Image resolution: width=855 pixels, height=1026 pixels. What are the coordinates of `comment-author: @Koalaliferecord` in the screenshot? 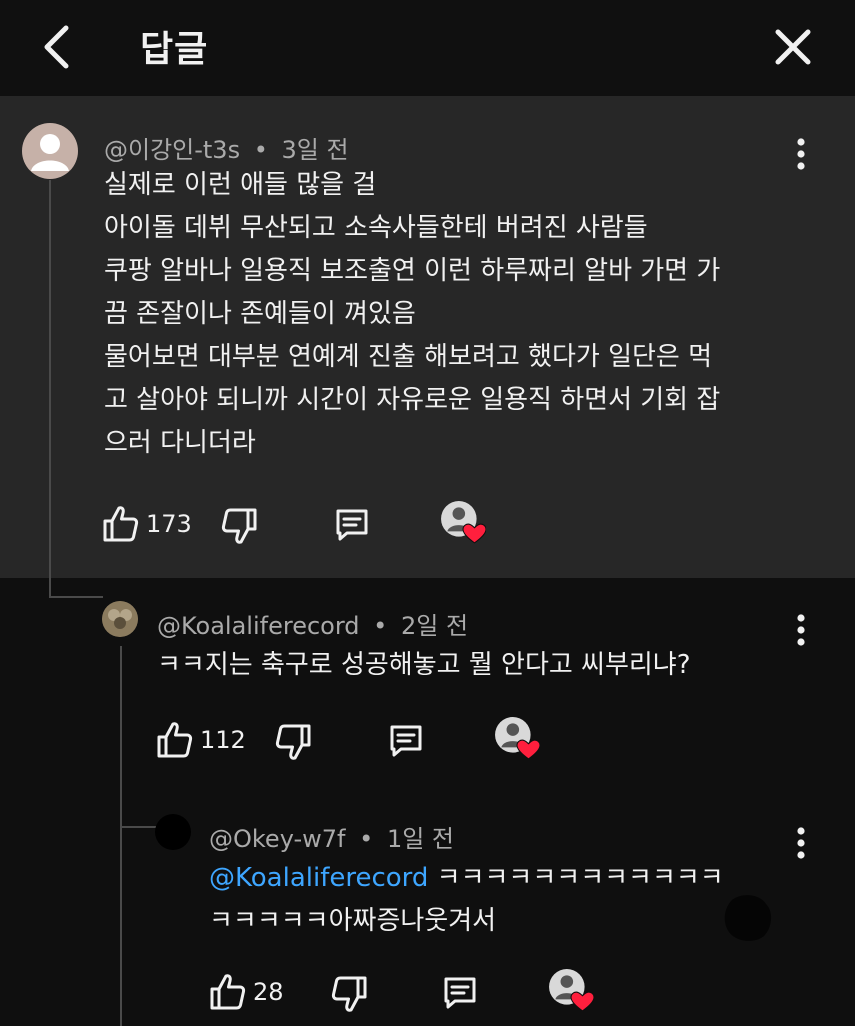 It's located at (258, 626).